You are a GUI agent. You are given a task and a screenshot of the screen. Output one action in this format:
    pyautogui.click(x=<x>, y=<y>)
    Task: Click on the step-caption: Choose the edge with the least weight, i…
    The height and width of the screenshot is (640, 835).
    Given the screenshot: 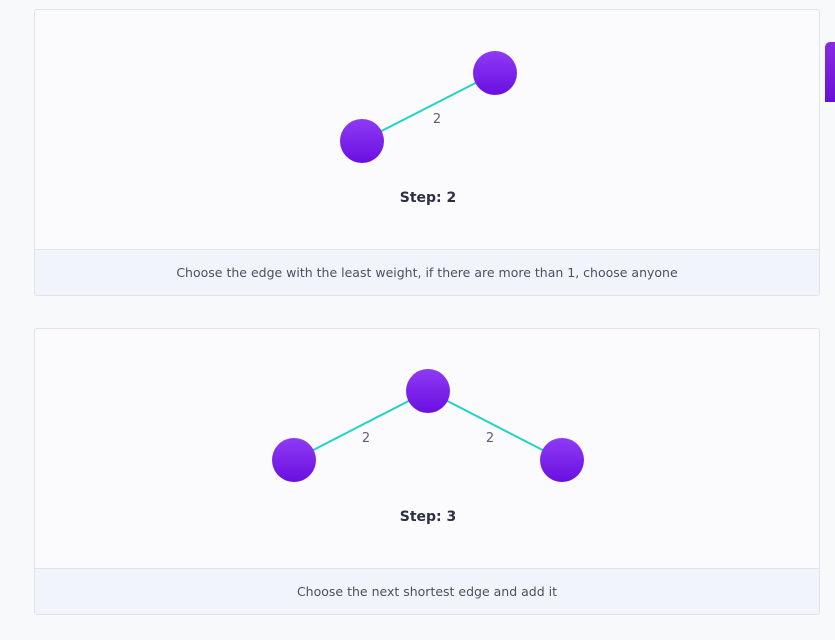 What is the action you would take?
    pyautogui.click(x=427, y=272)
    